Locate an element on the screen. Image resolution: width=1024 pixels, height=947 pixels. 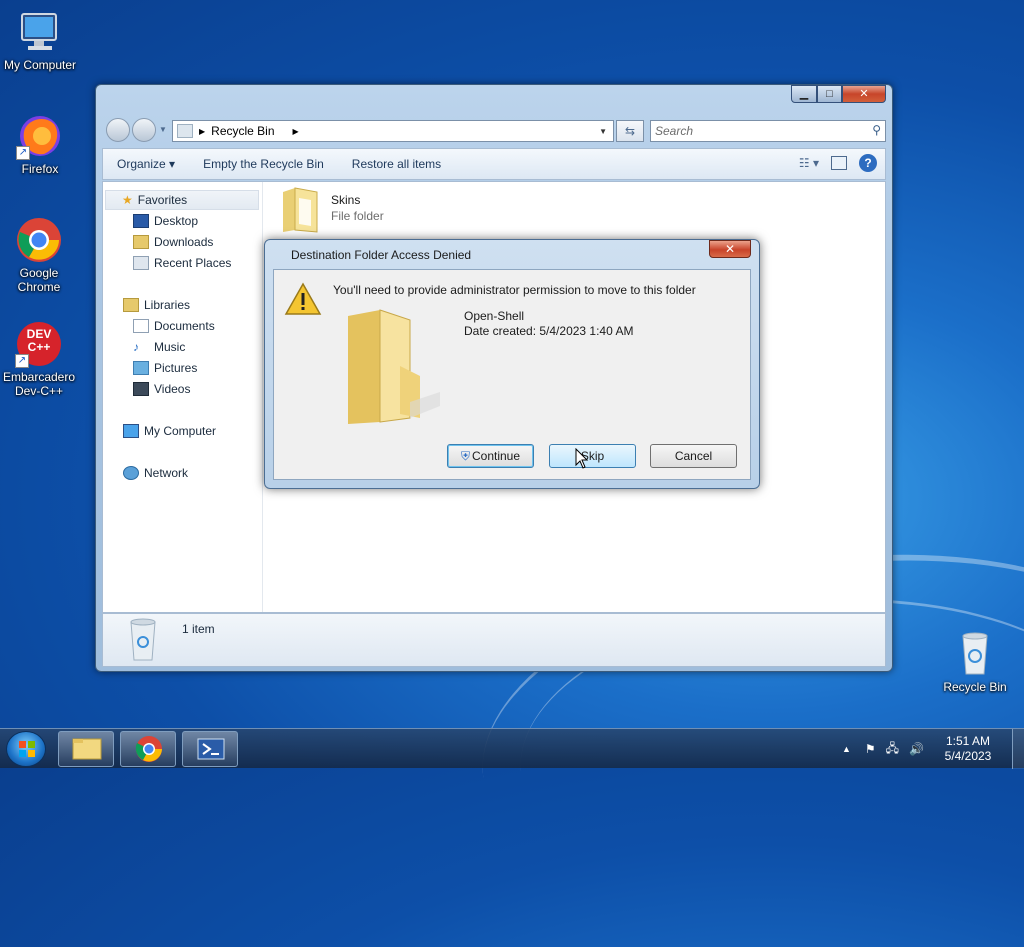
item-count: 1 item is located at coordinates (198, 629).